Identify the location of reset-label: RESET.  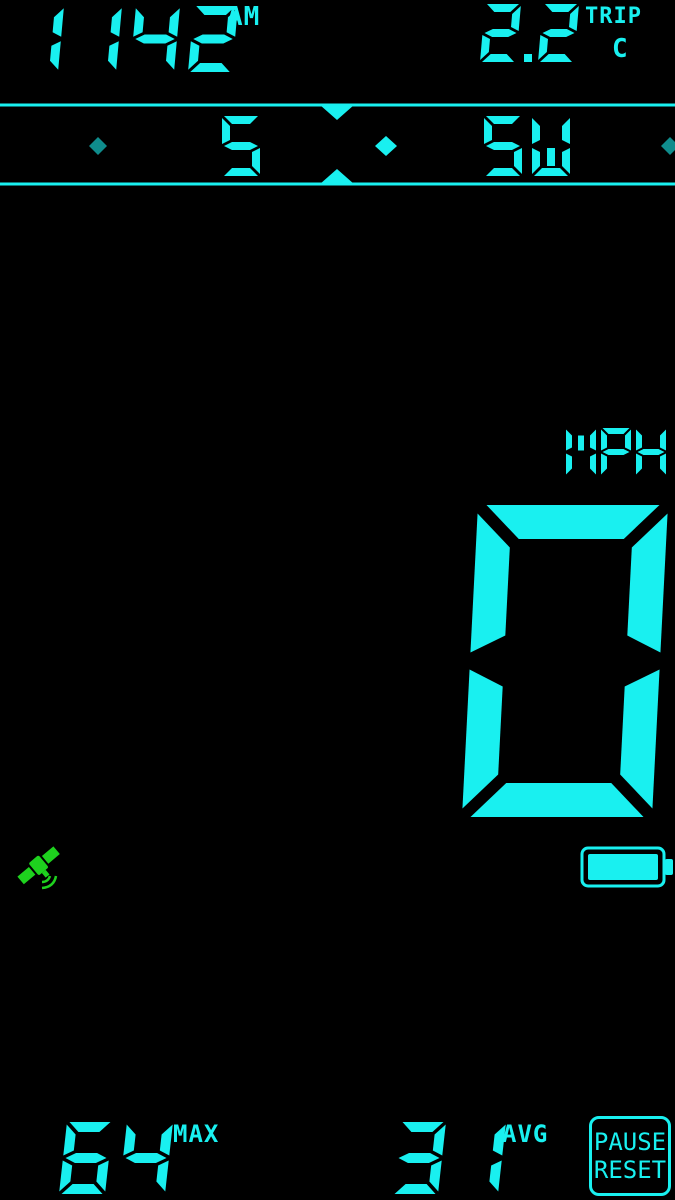
(630, 1170).